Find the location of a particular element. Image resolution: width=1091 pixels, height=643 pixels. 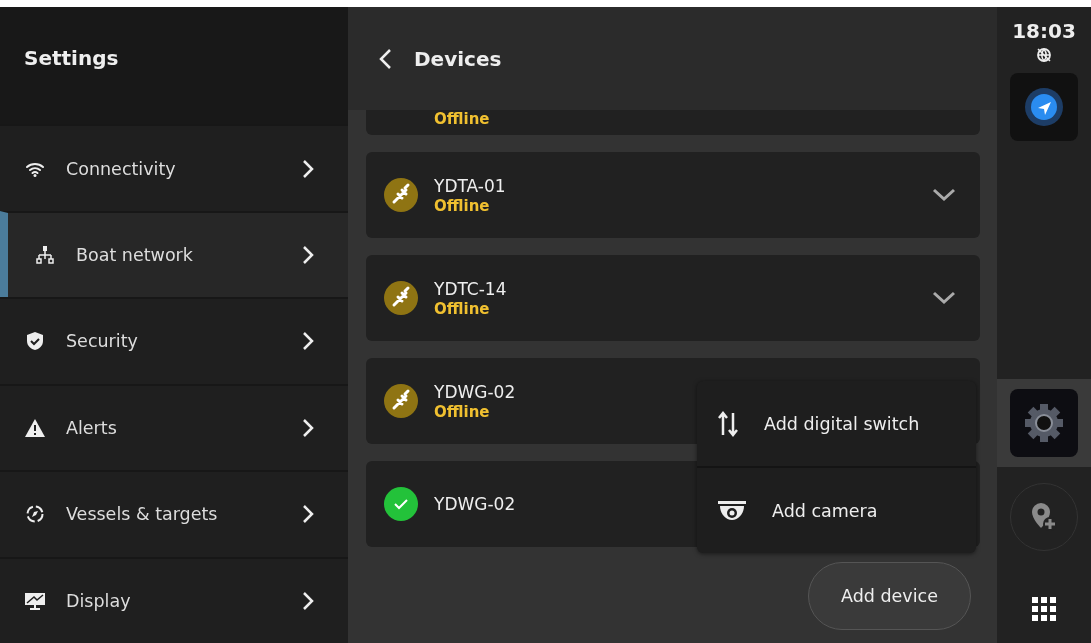

settings-icon is located at coordinates (1044, 423).